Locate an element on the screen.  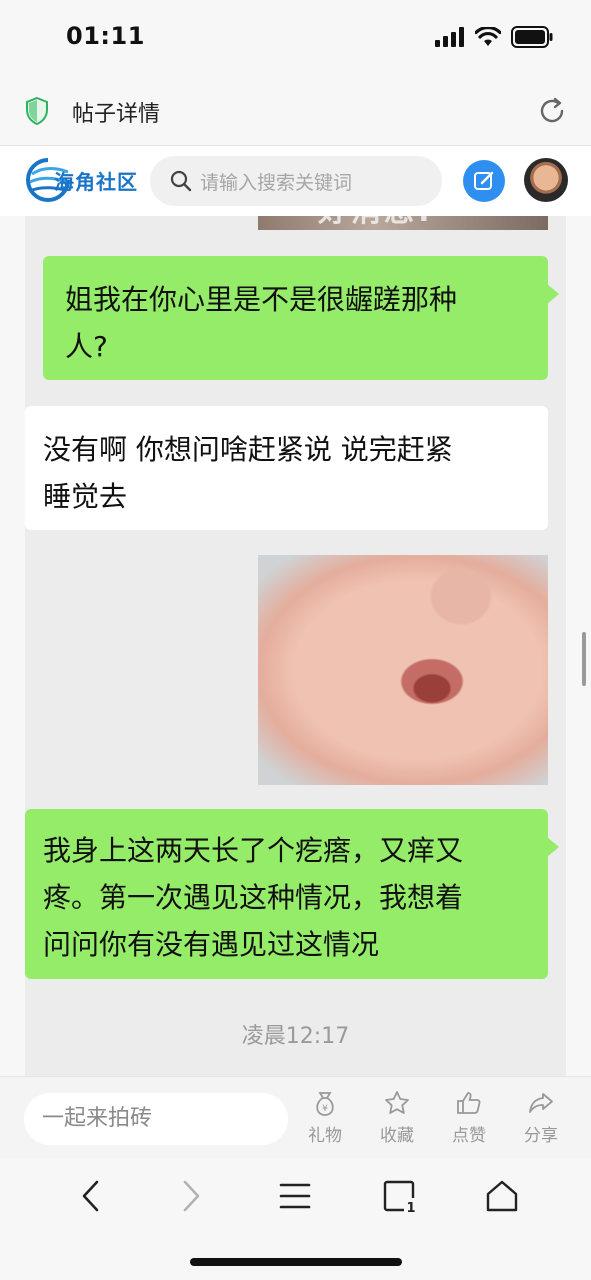
forward-icon is located at coordinates (191, 1196).